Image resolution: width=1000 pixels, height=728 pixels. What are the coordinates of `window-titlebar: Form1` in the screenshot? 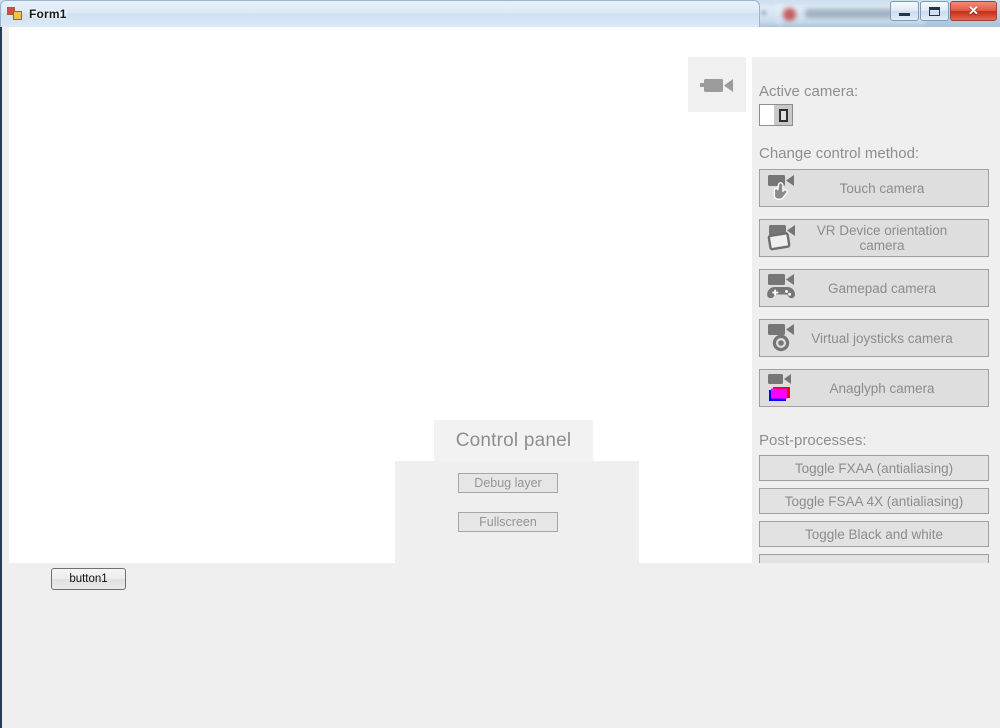 It's located at (380, 13).